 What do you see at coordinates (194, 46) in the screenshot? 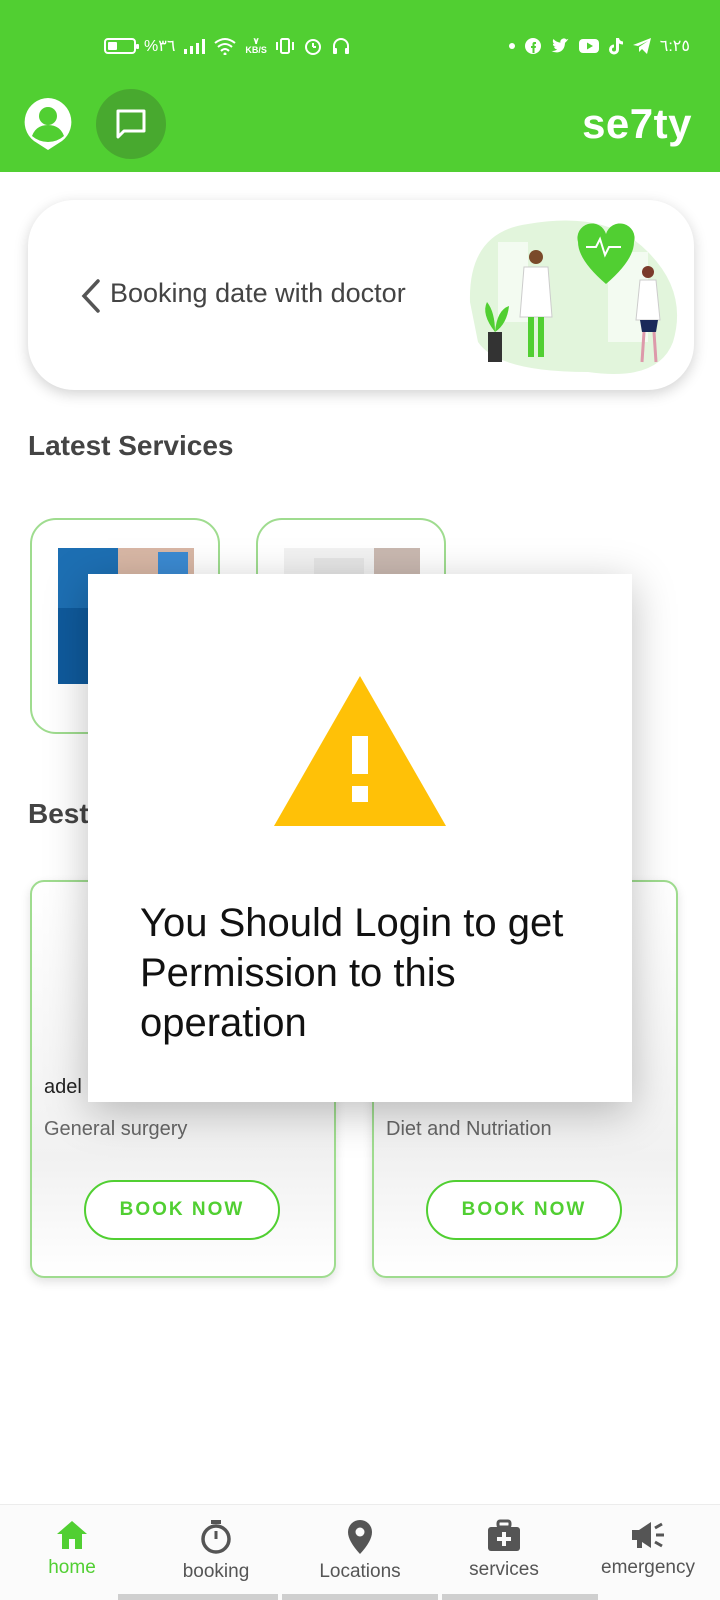
I see `signal-icon` at bounding box center [194, 46].